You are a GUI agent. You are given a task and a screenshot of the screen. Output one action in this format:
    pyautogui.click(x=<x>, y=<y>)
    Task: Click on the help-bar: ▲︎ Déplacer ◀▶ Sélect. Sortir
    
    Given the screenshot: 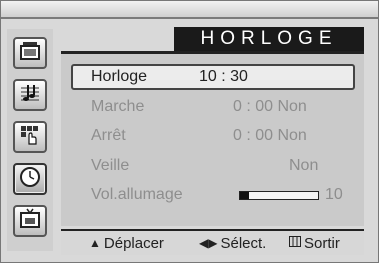 What is the action you would take?
    pyautogui.click(x=212, y=242)
    